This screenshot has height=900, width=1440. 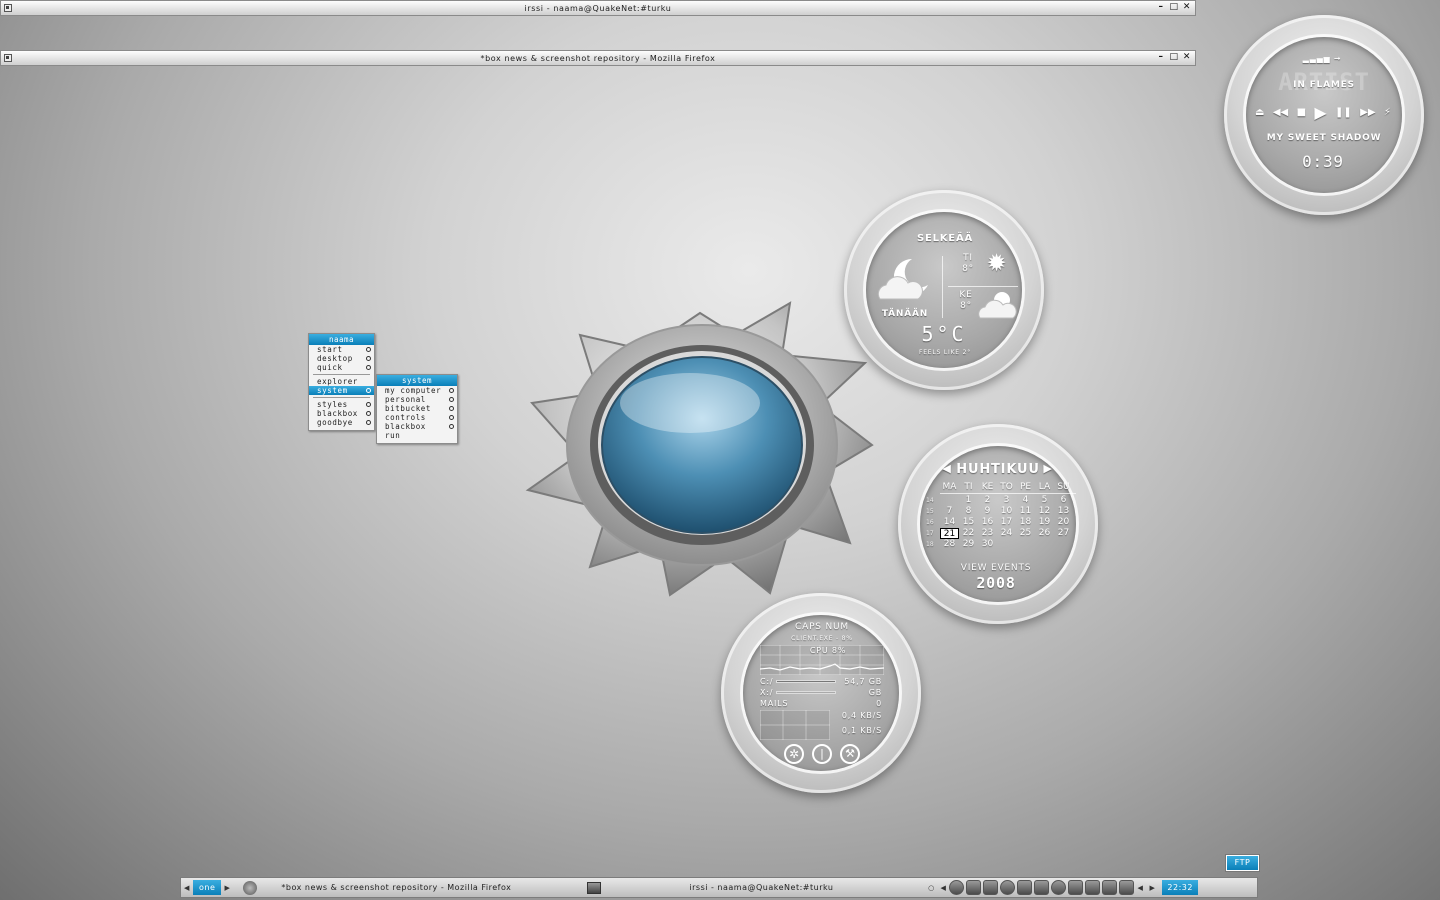 What do you see at coordinates (863, 681) in the screenshot?
I see `drive-c-value: 54,7 GB` at bounding box center [863, 681].